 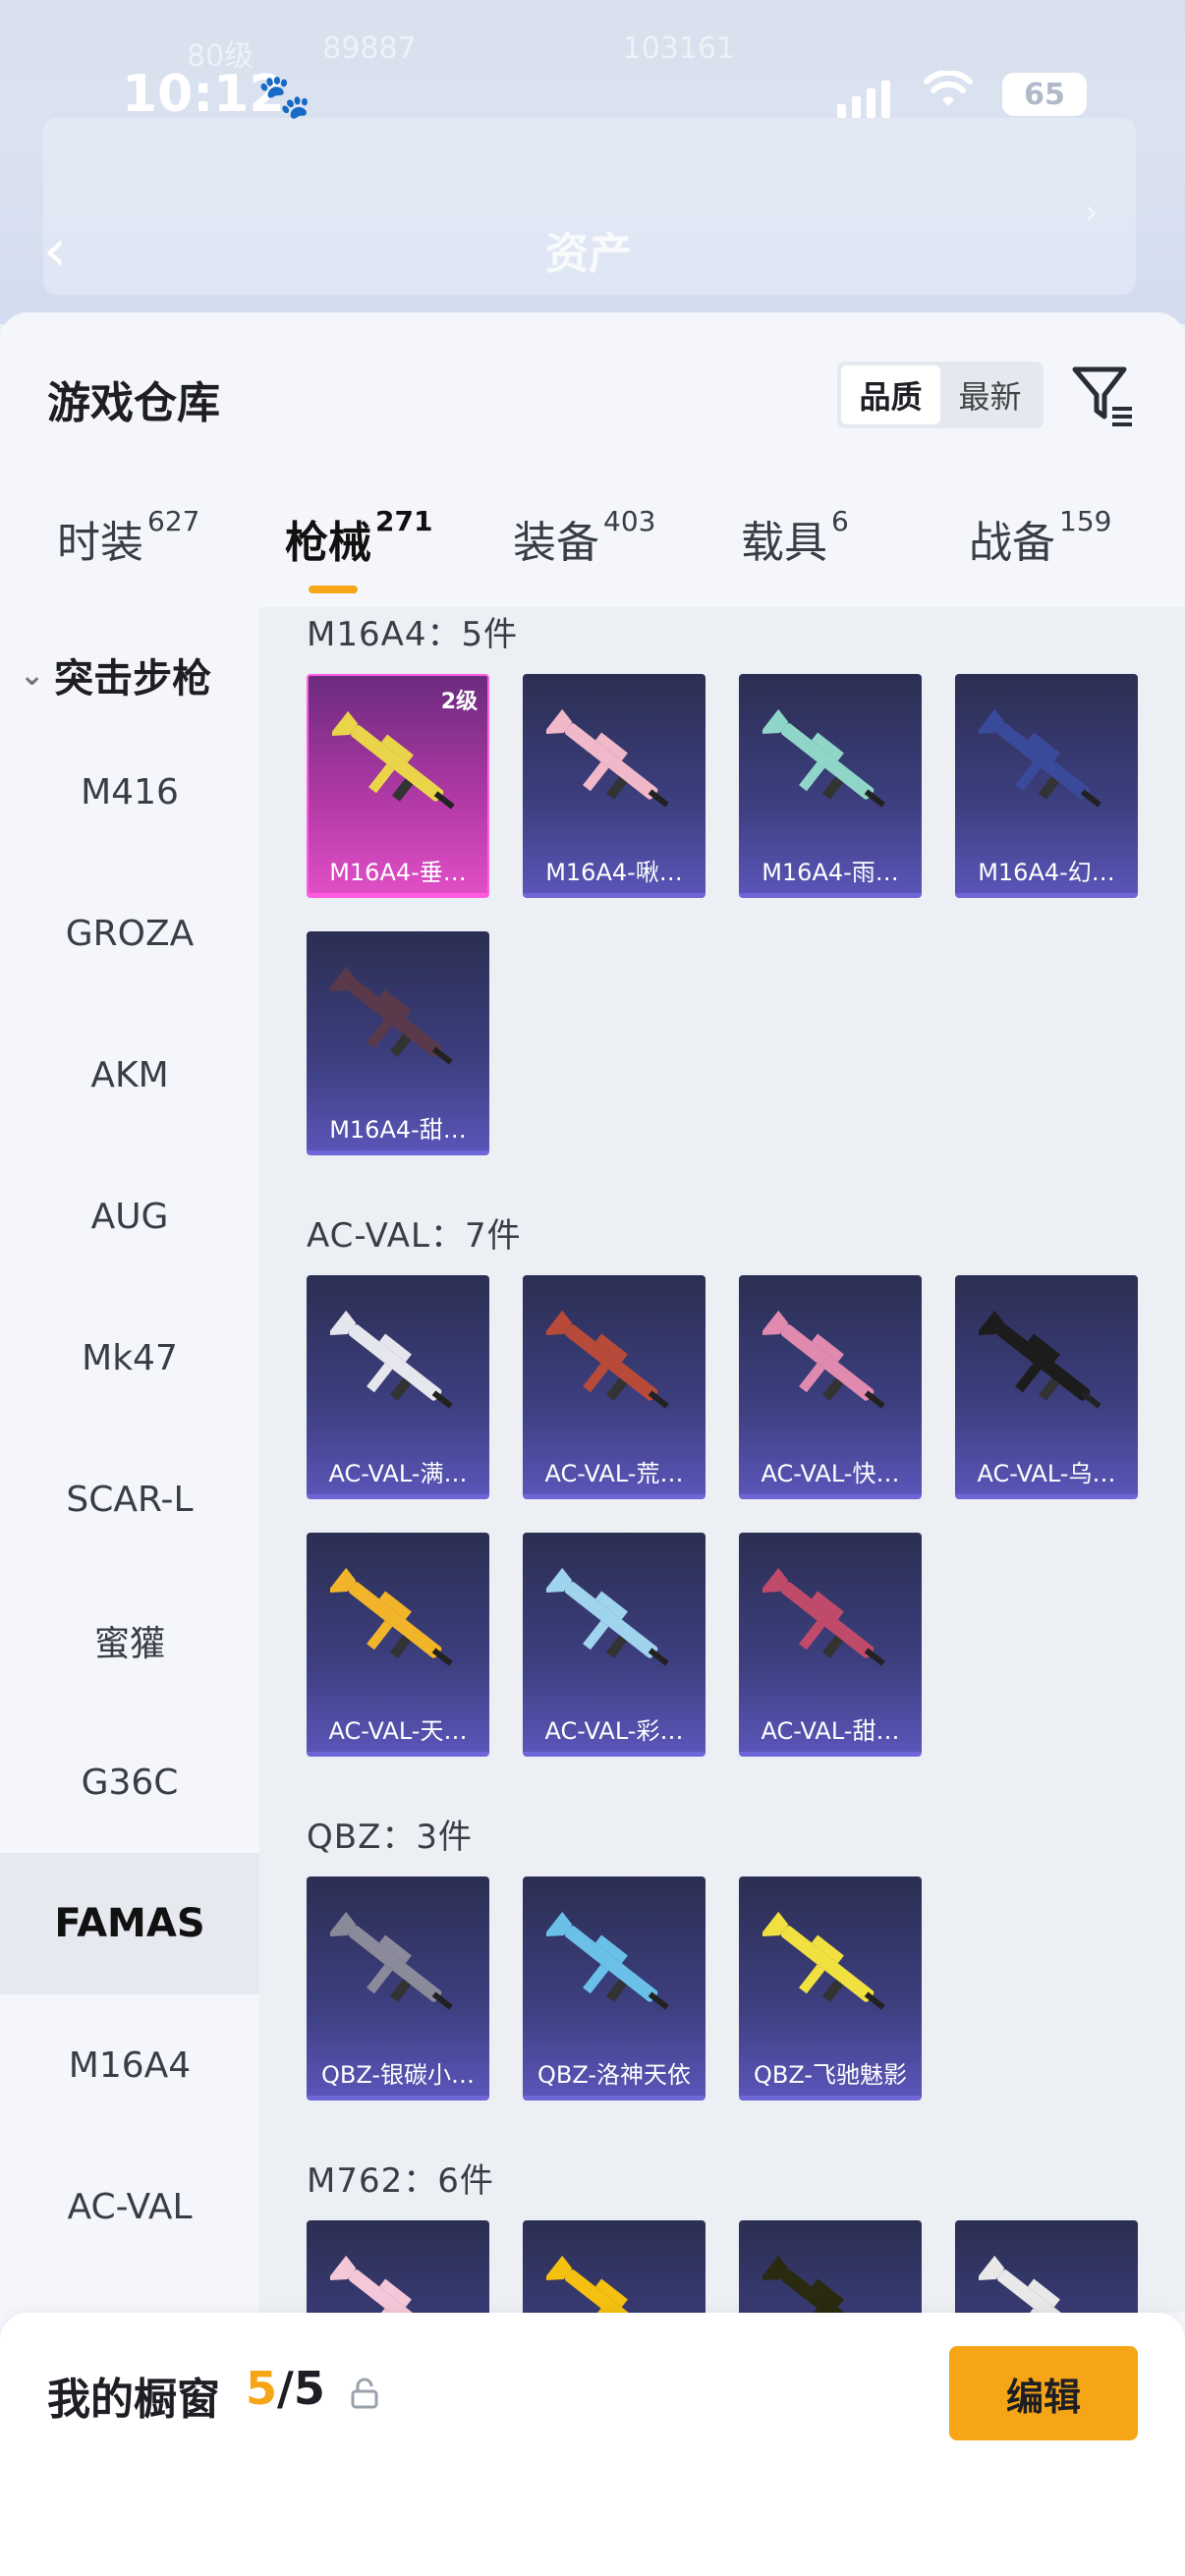 I want to click on tab-gear: 装备 403, so click(x=585, y=537).